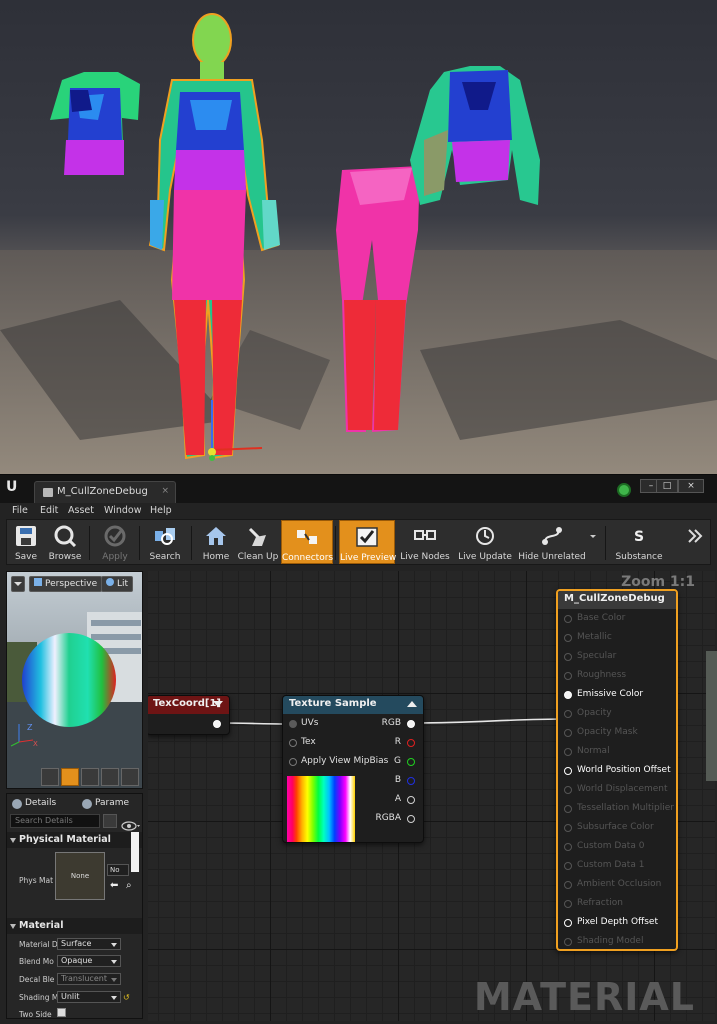 The width and height of the screenshot is (717, 1024). I want to click on cylinder-shape-icon, so click(50, 777).